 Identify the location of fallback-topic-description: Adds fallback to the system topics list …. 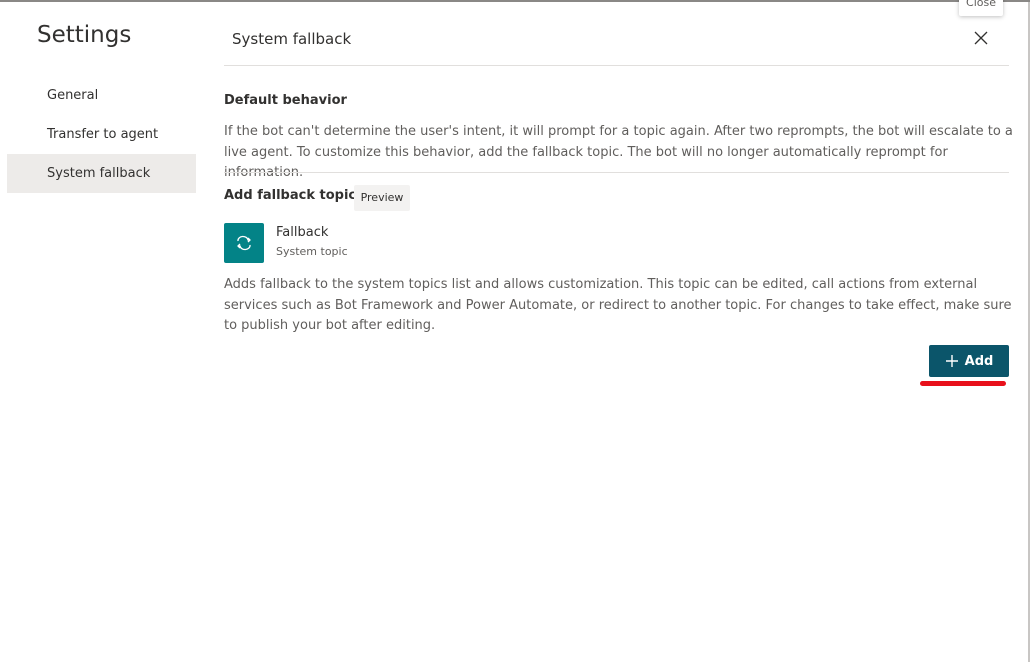
(618, 305).